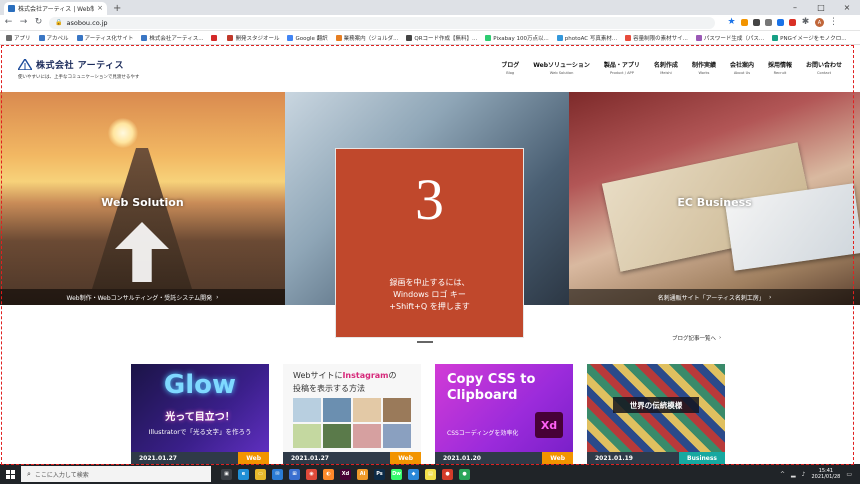 The image size is (860, 484). I want to click on bookmark-item, so click(215, 37).